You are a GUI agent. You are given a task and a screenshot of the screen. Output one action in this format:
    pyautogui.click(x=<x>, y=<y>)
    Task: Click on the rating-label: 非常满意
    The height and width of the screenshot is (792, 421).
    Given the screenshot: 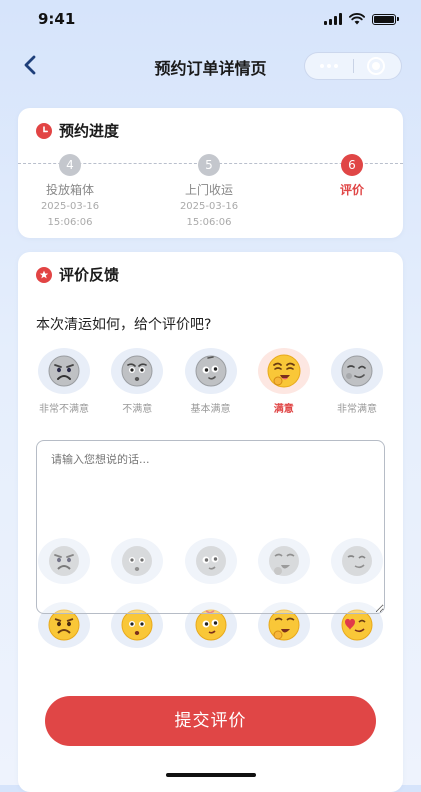 What is the action you would take?
    pyautogui.click(x=357, y=409)
    